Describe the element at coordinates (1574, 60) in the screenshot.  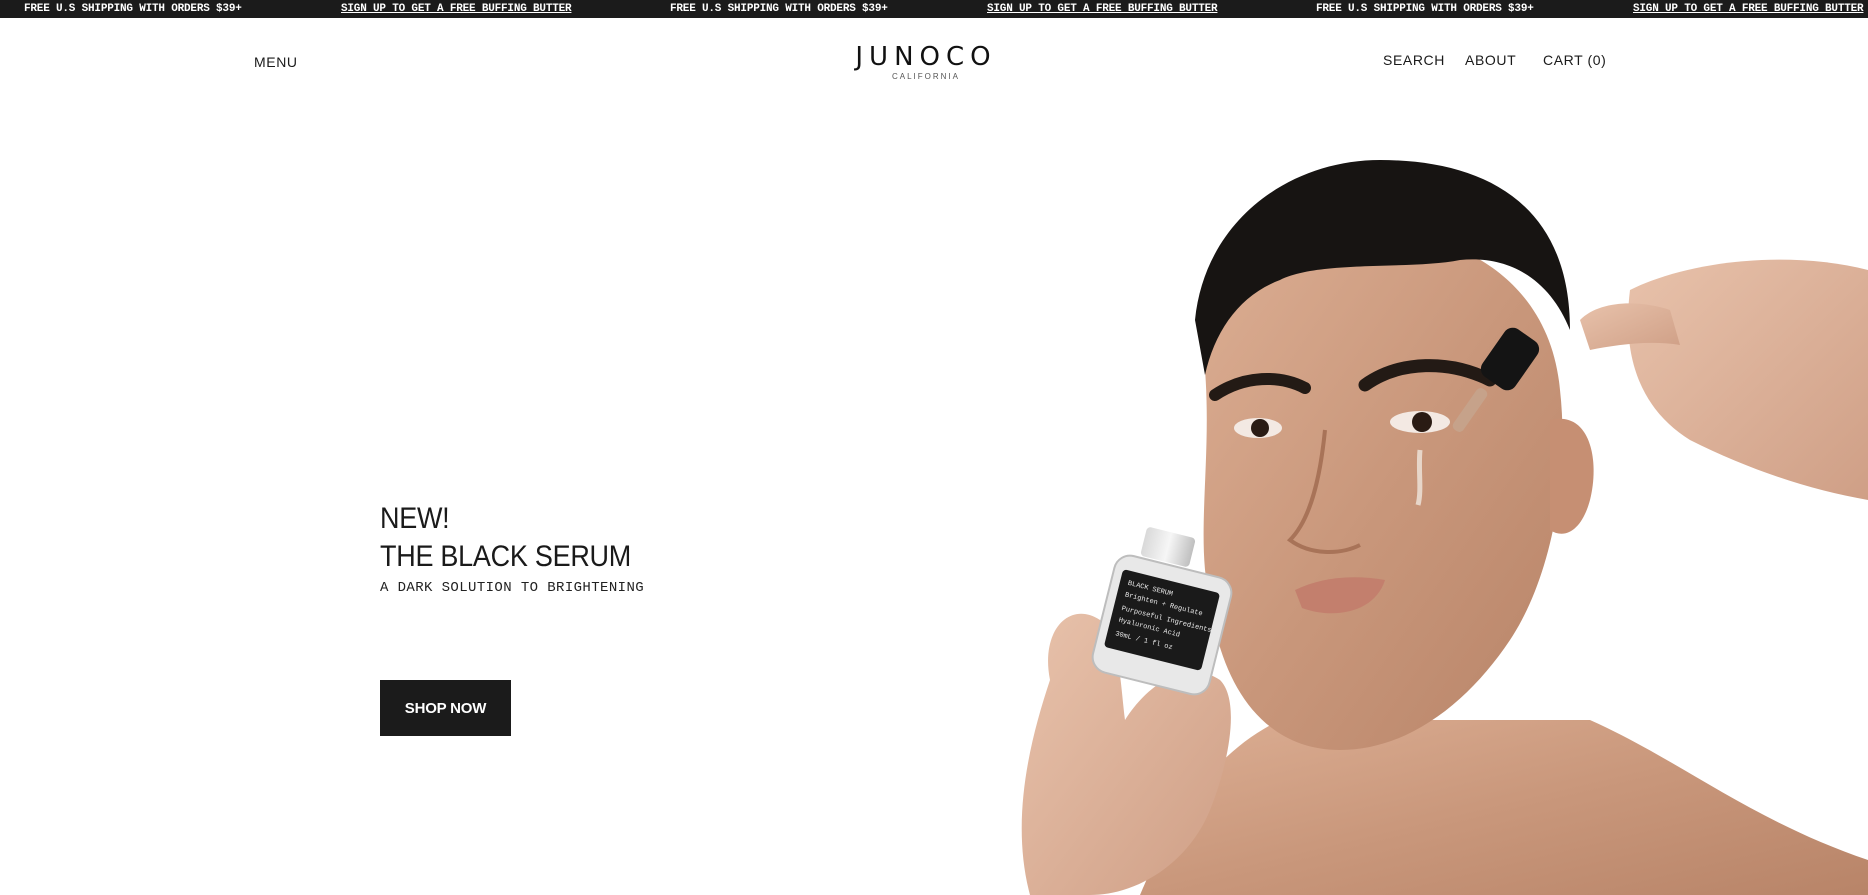
I see `cart-link: CART (0)` at that location.